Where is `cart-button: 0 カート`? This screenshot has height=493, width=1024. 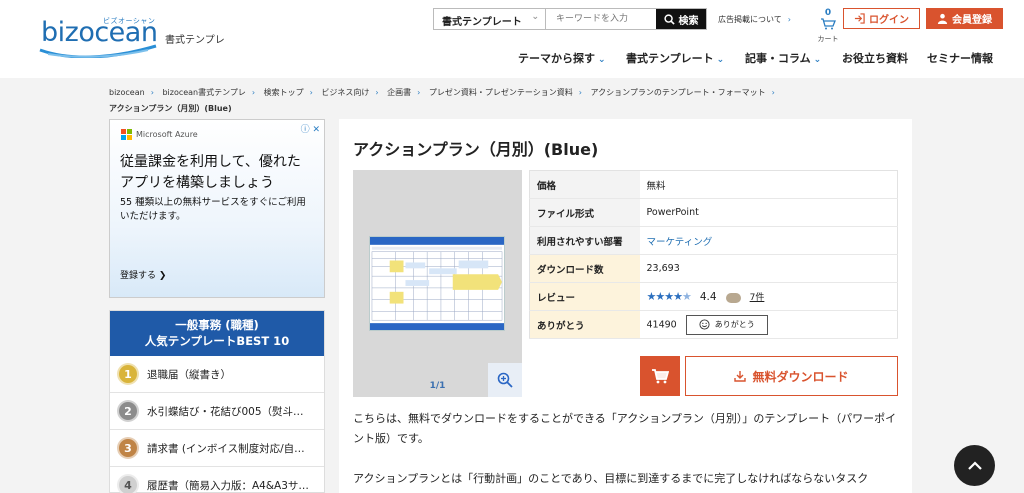
cart-button: 0 カート is located at coordinates (828, 26).